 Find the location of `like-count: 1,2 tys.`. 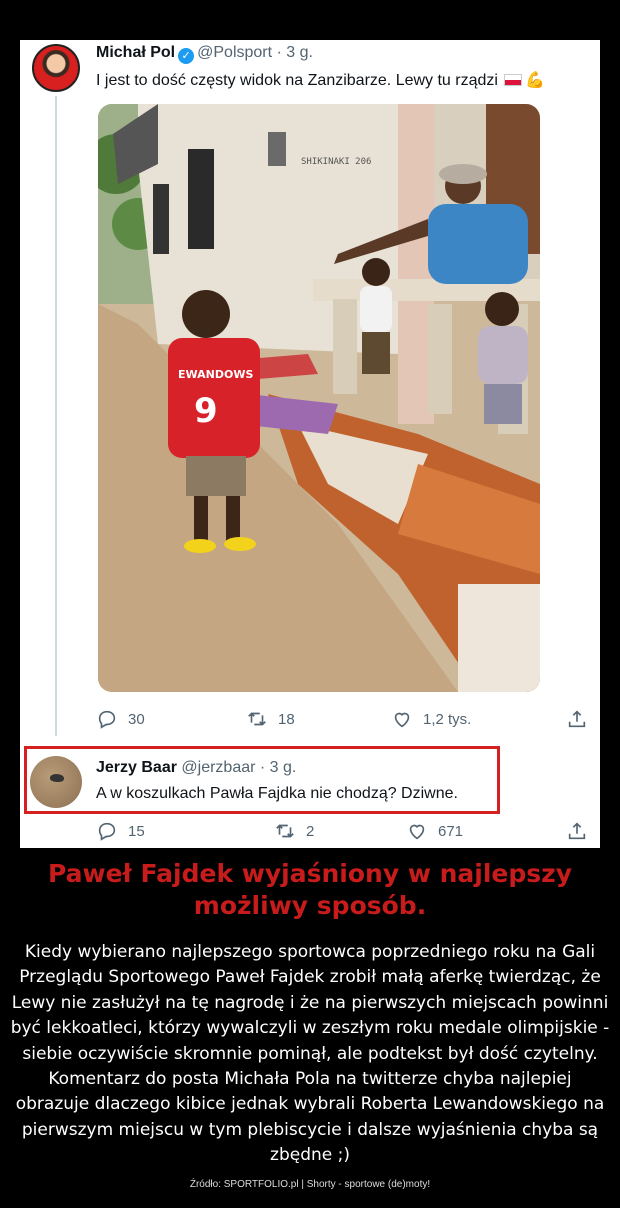

like-count: 1,2 tys. is located at coordinates (447, 719).